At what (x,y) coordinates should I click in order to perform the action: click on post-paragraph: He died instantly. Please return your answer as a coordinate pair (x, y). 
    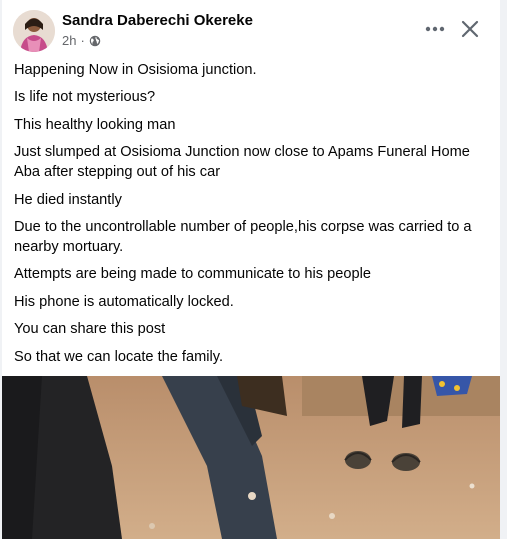
    Looking at the image, I should click on (68, 199).